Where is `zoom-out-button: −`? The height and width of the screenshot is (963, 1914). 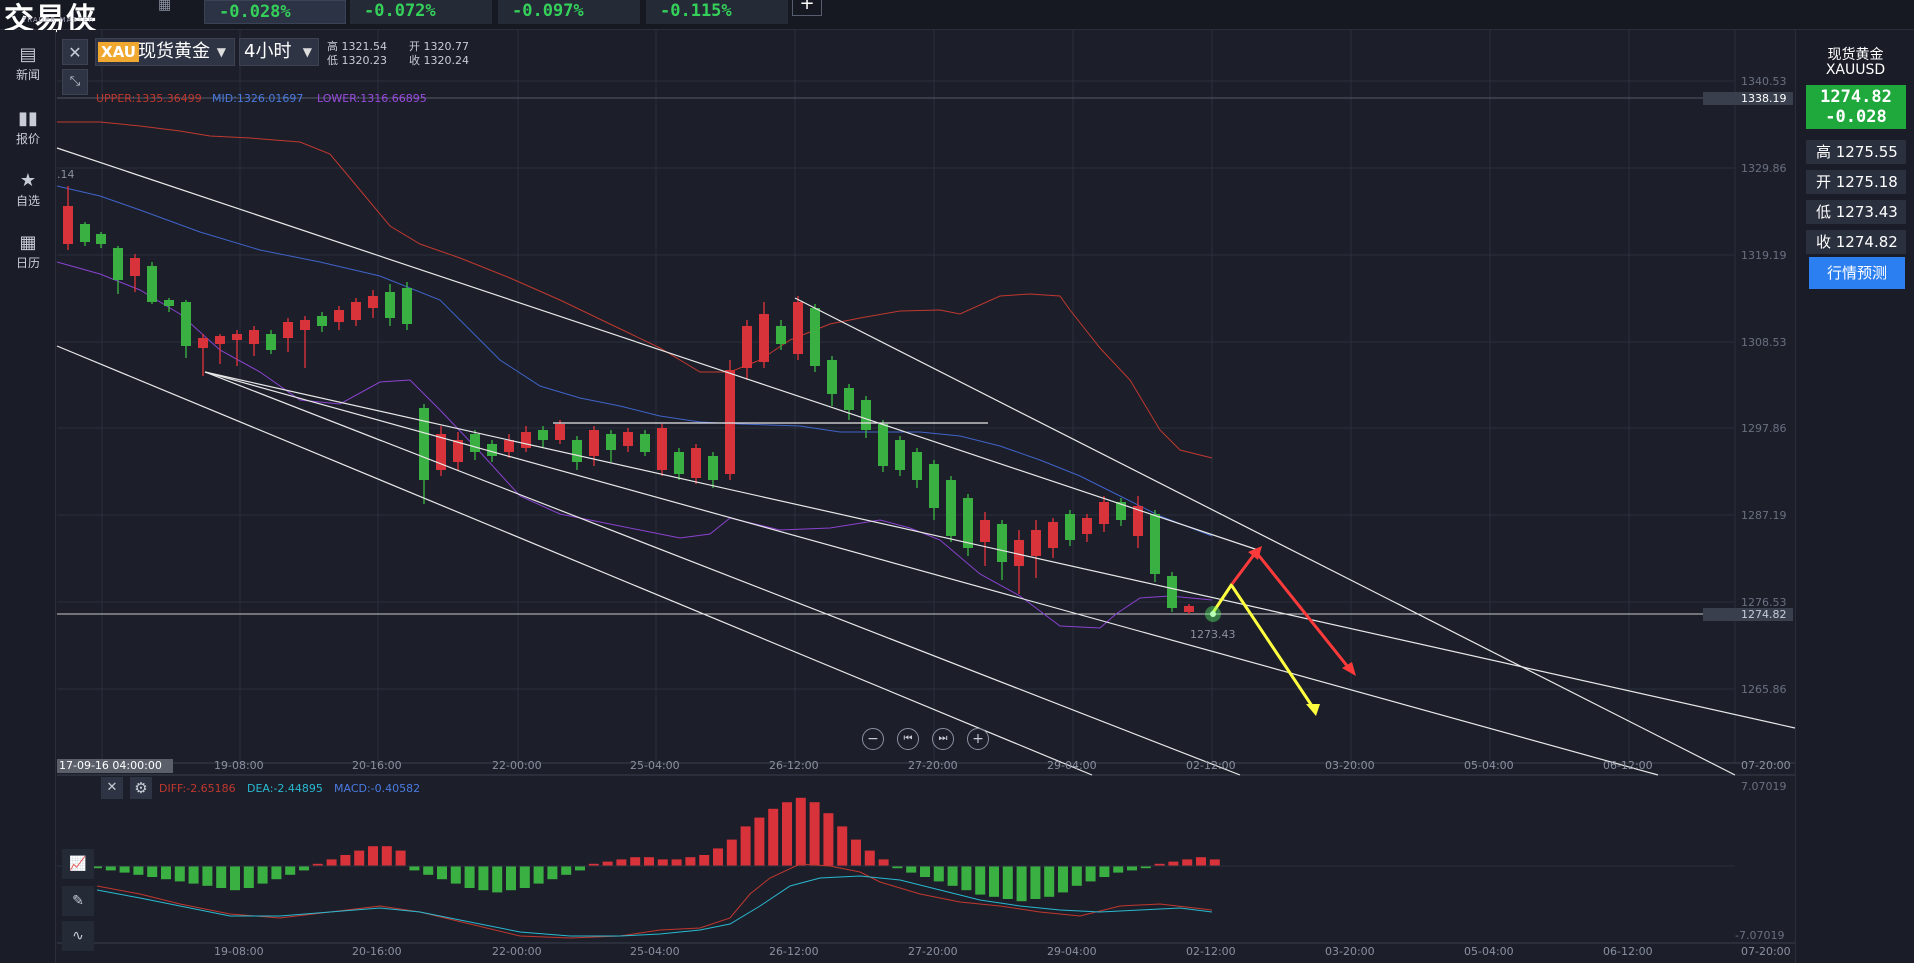
zoom-out-button: − is located at coordinates (873, 739).